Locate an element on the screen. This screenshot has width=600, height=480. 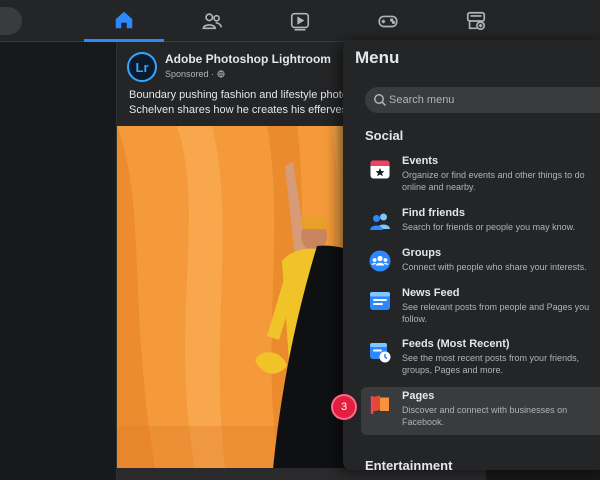
globe-icon is located at coordinates (220, 74).